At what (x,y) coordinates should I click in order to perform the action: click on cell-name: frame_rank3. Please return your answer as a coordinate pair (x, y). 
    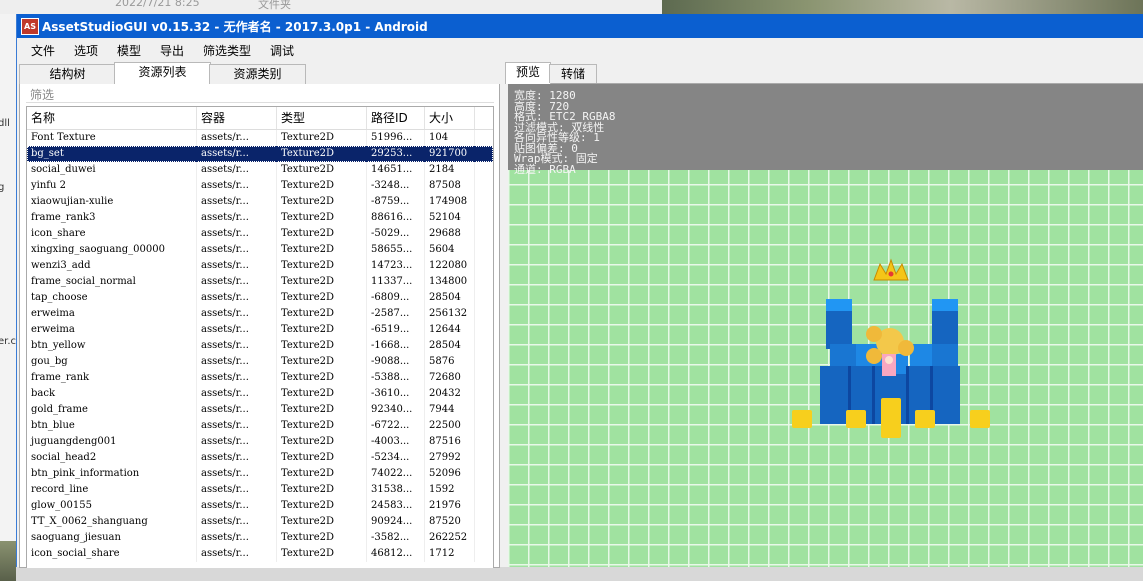
    Looking at the image, I should click on (112, 218).